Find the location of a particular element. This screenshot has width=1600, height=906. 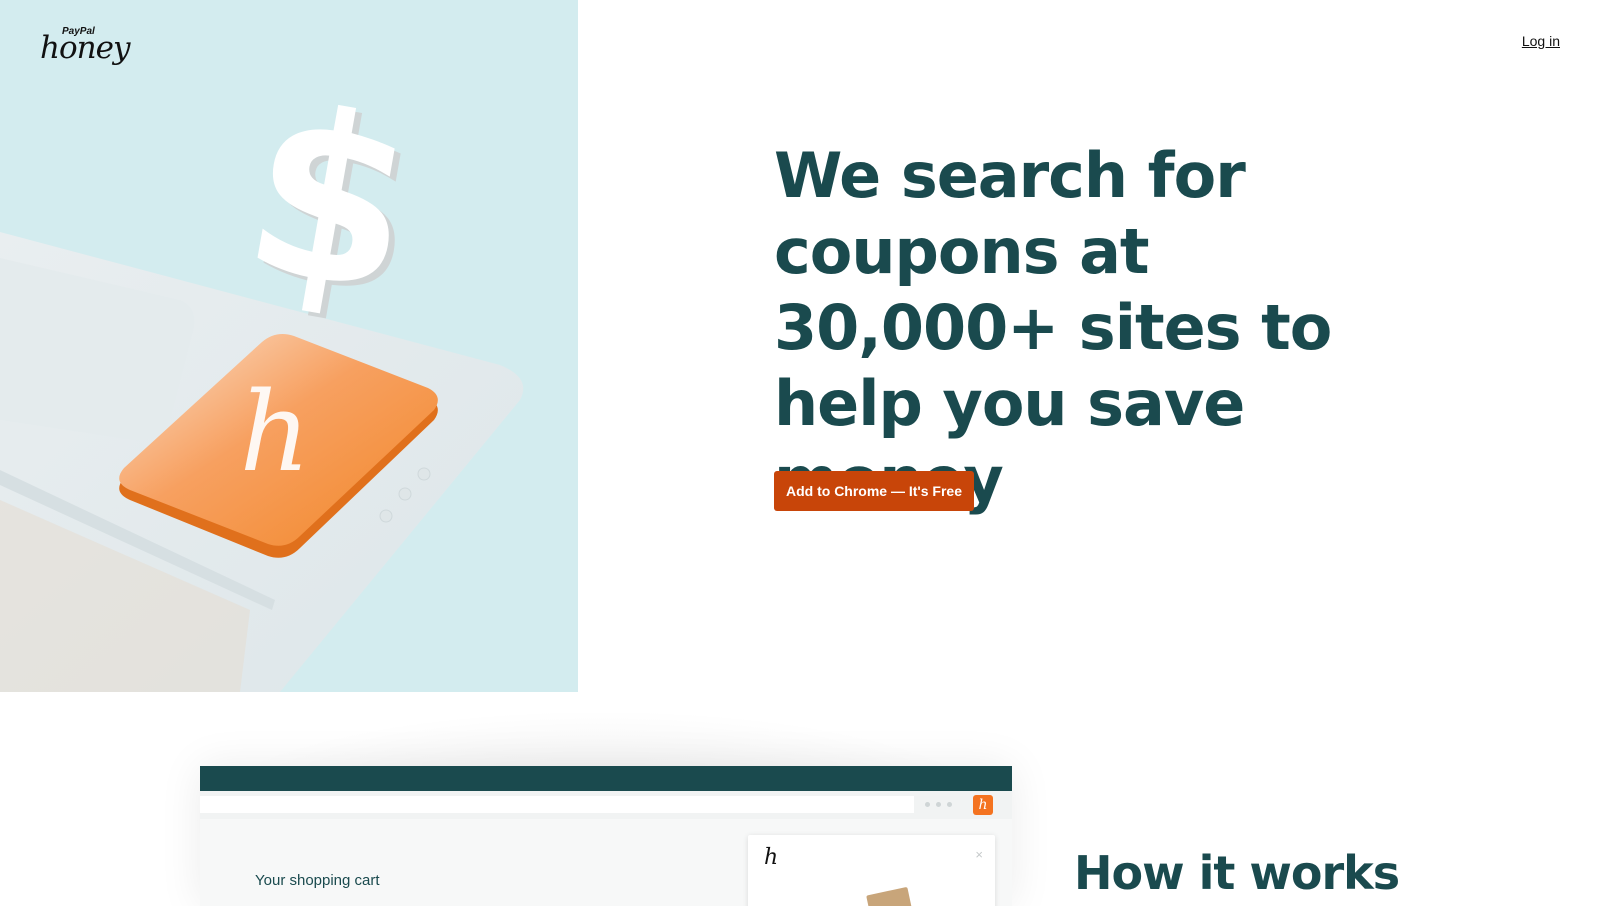

browser-mockup: h Your shopping cart h × is located at coordinates (606, 836).